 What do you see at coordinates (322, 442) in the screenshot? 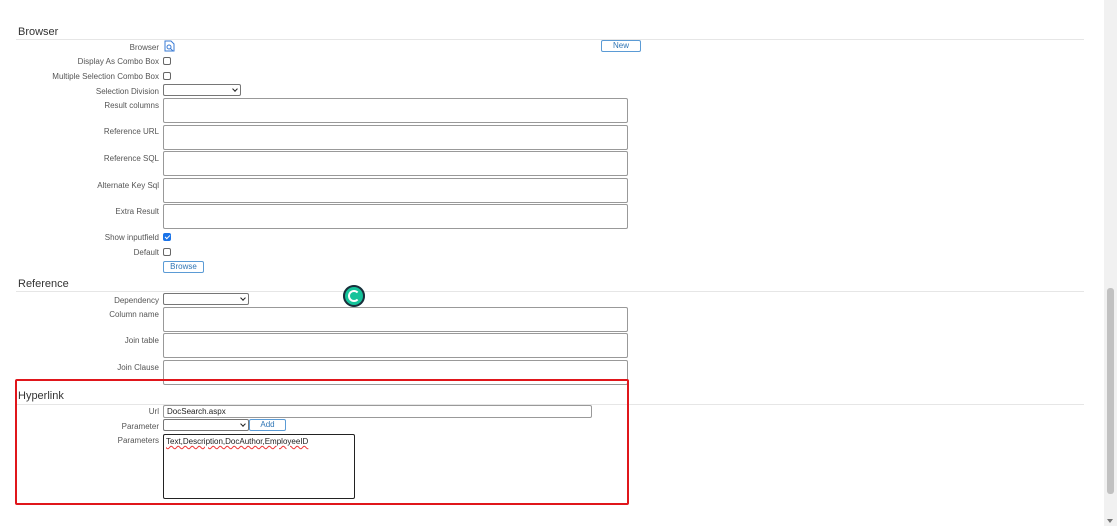
I see `hyperlink-highlight-box` at bounding box center [322, 442].